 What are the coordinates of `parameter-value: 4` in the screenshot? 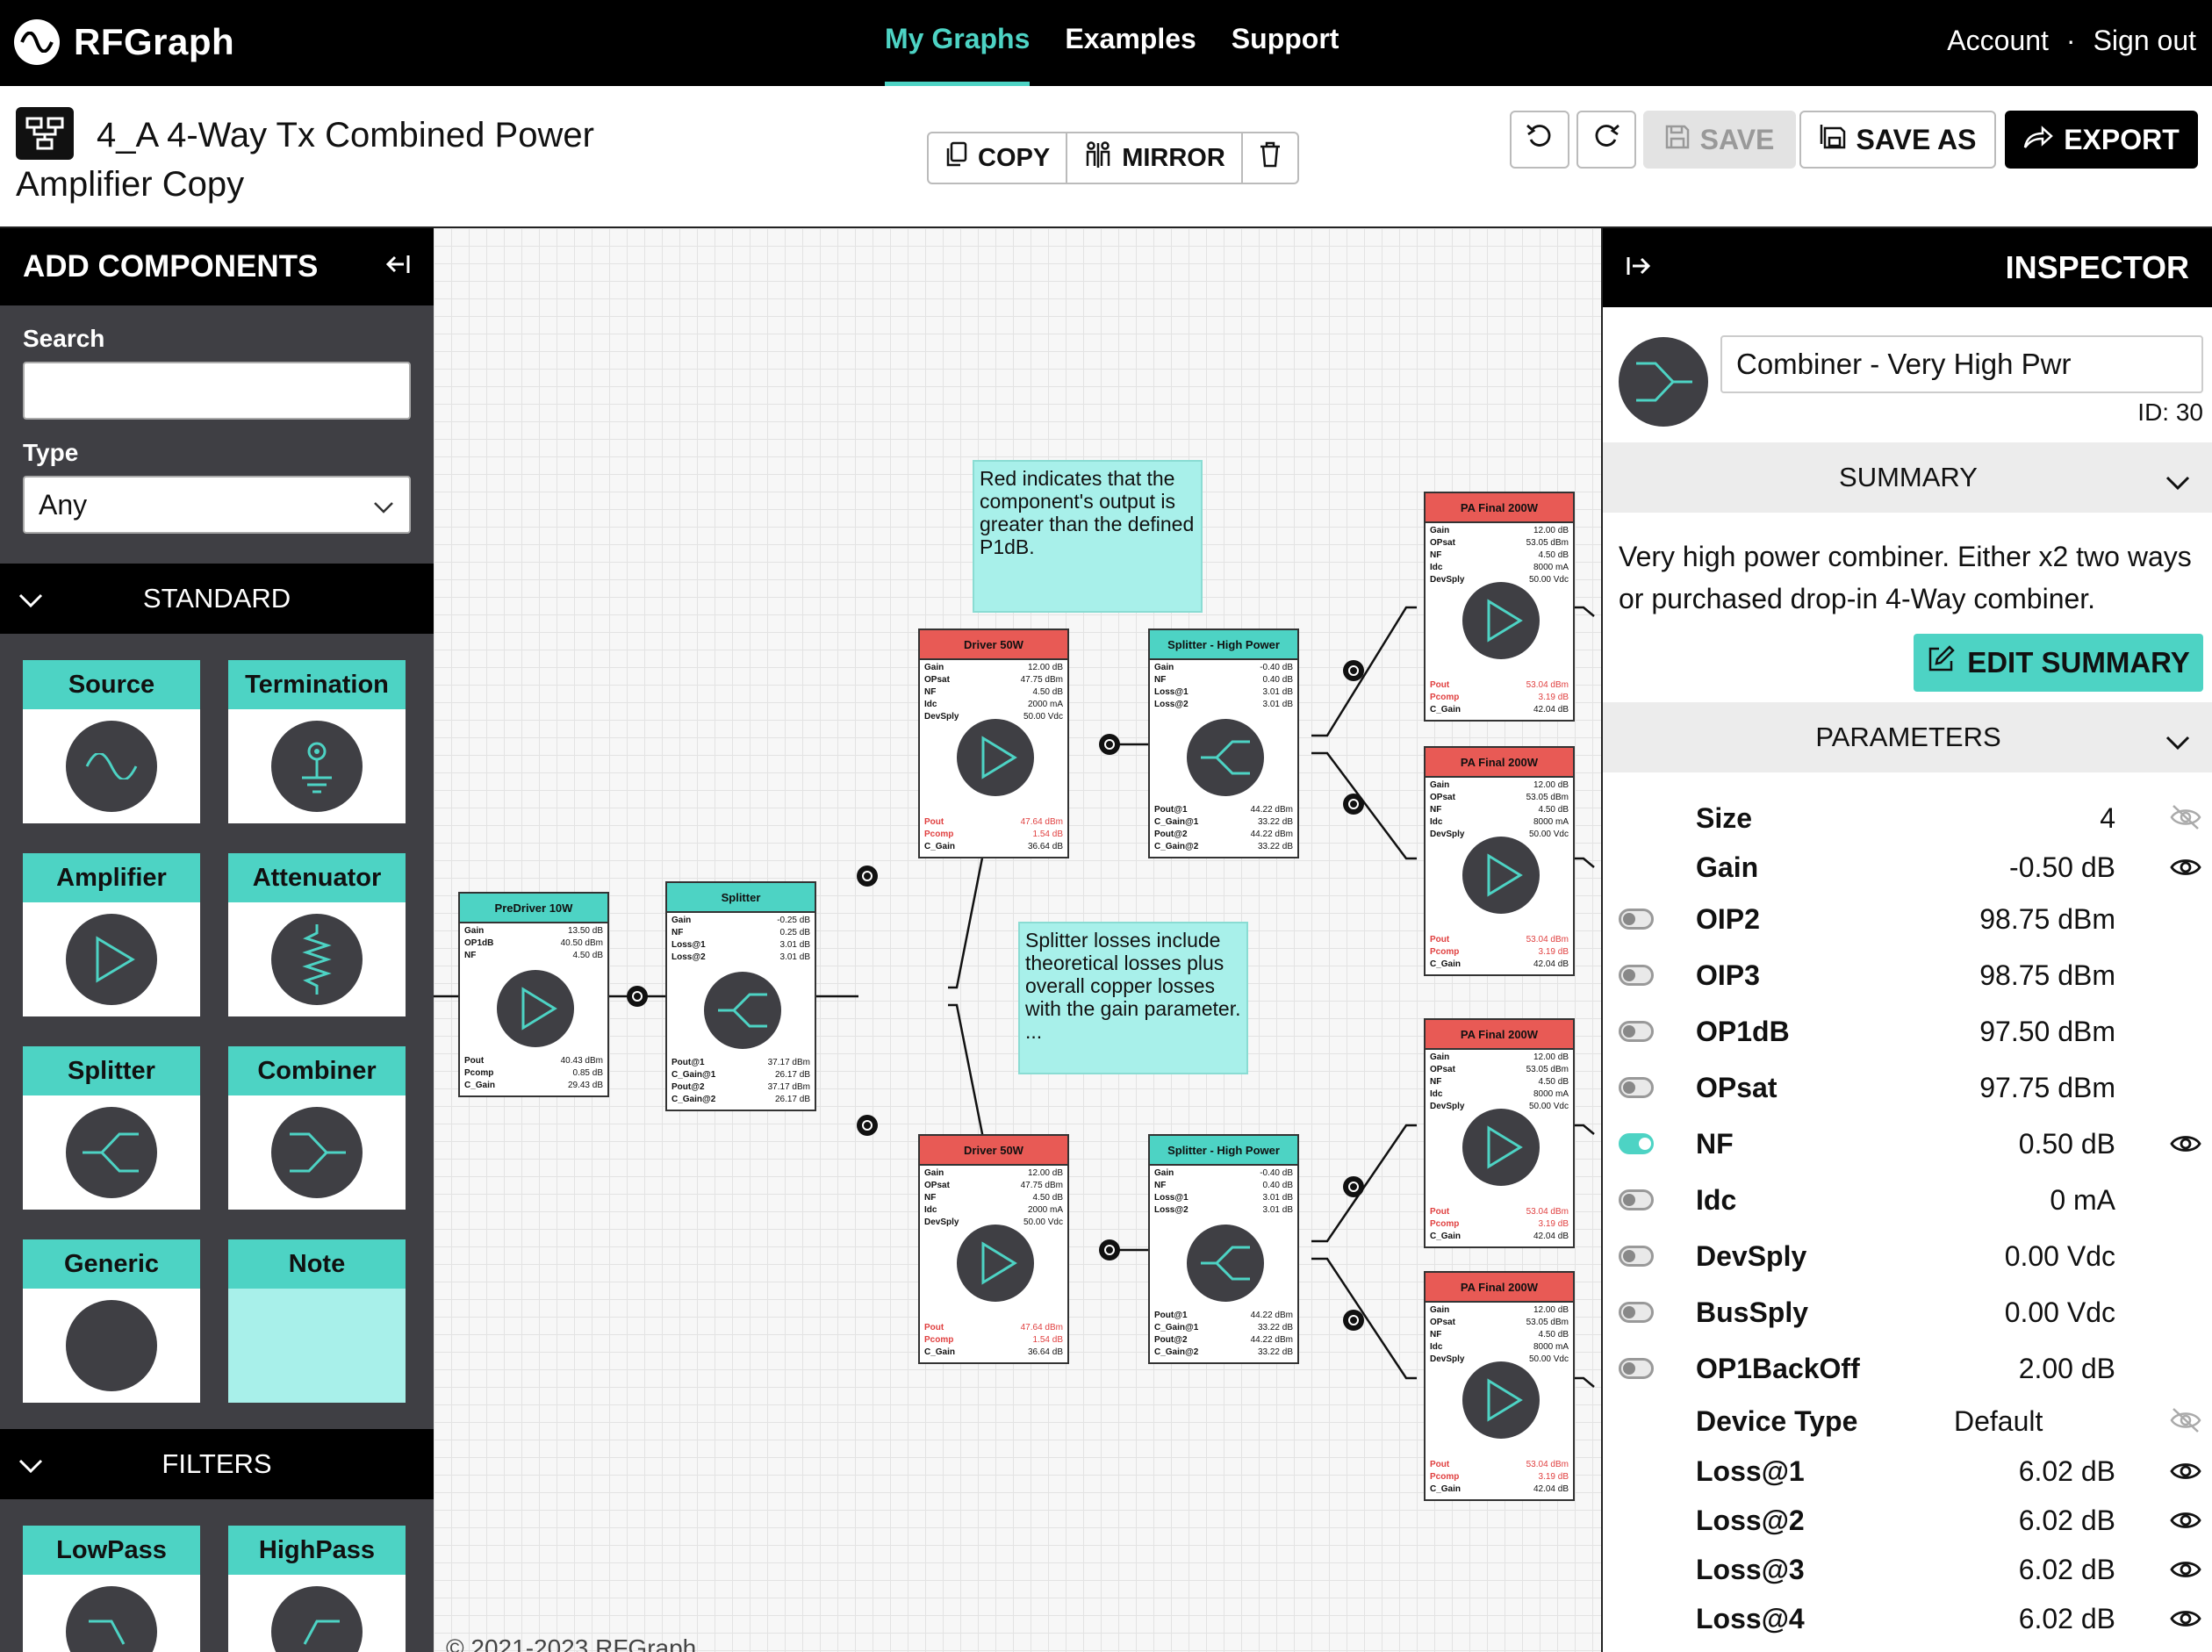 It's located at (2107, 818).